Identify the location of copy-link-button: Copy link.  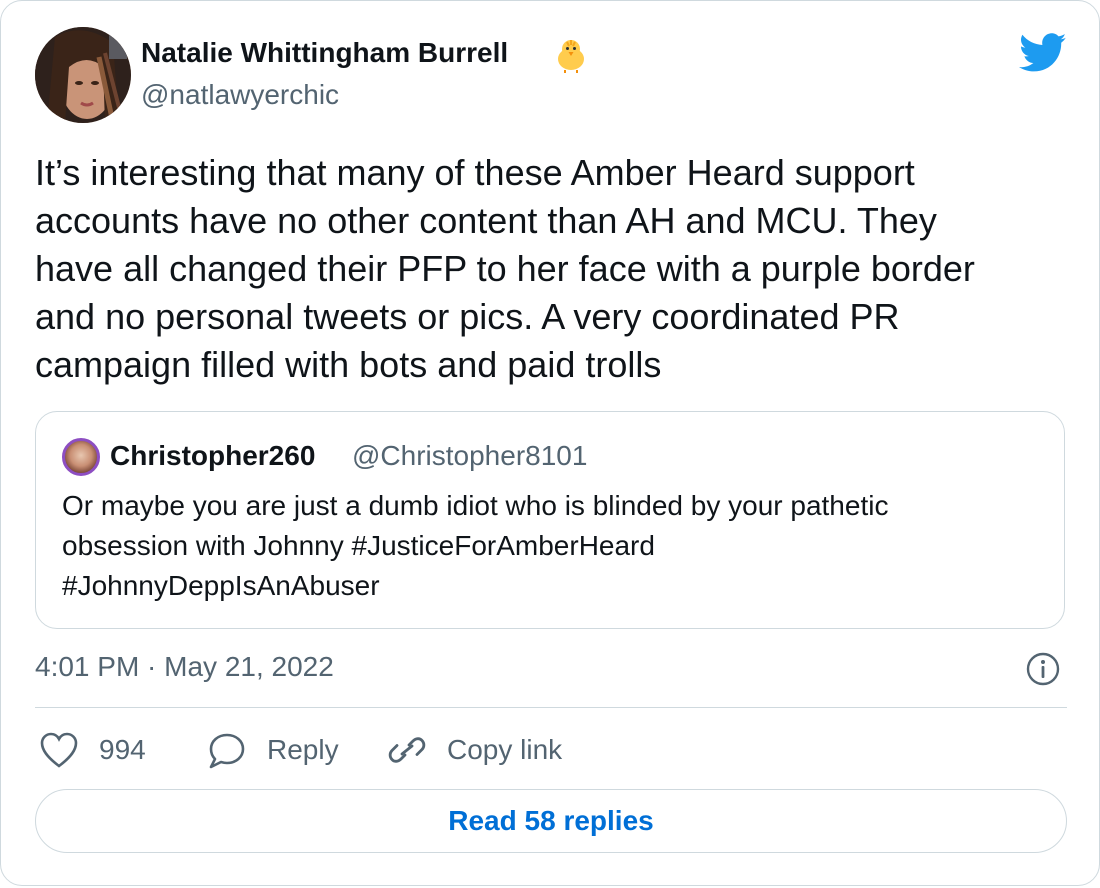
(474, 750).